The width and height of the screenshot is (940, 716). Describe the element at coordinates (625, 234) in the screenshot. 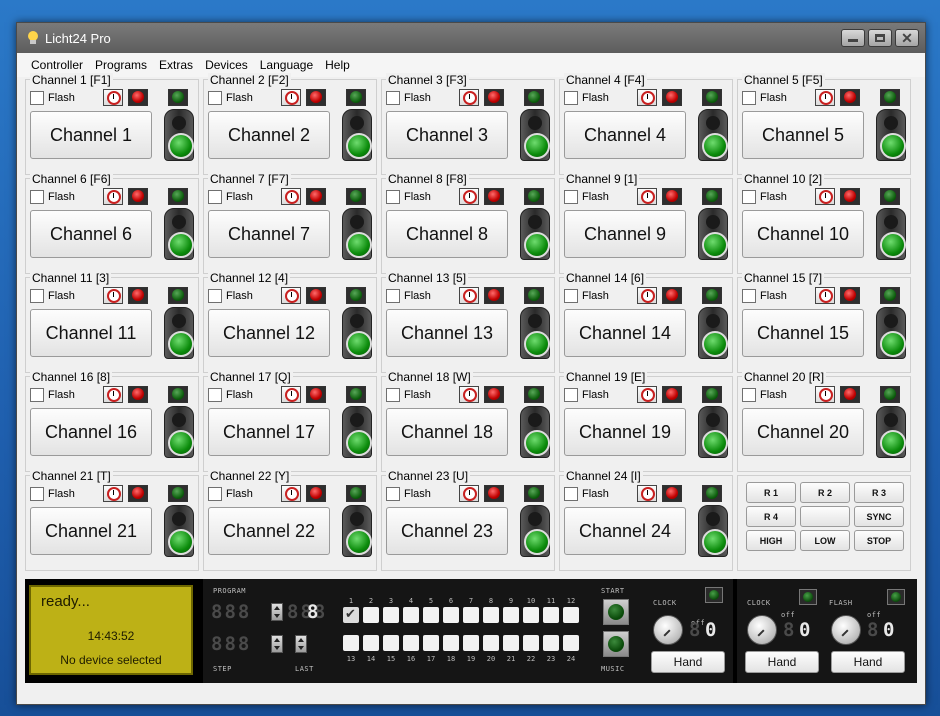

I see `channel-button: Channel 9` at that location.